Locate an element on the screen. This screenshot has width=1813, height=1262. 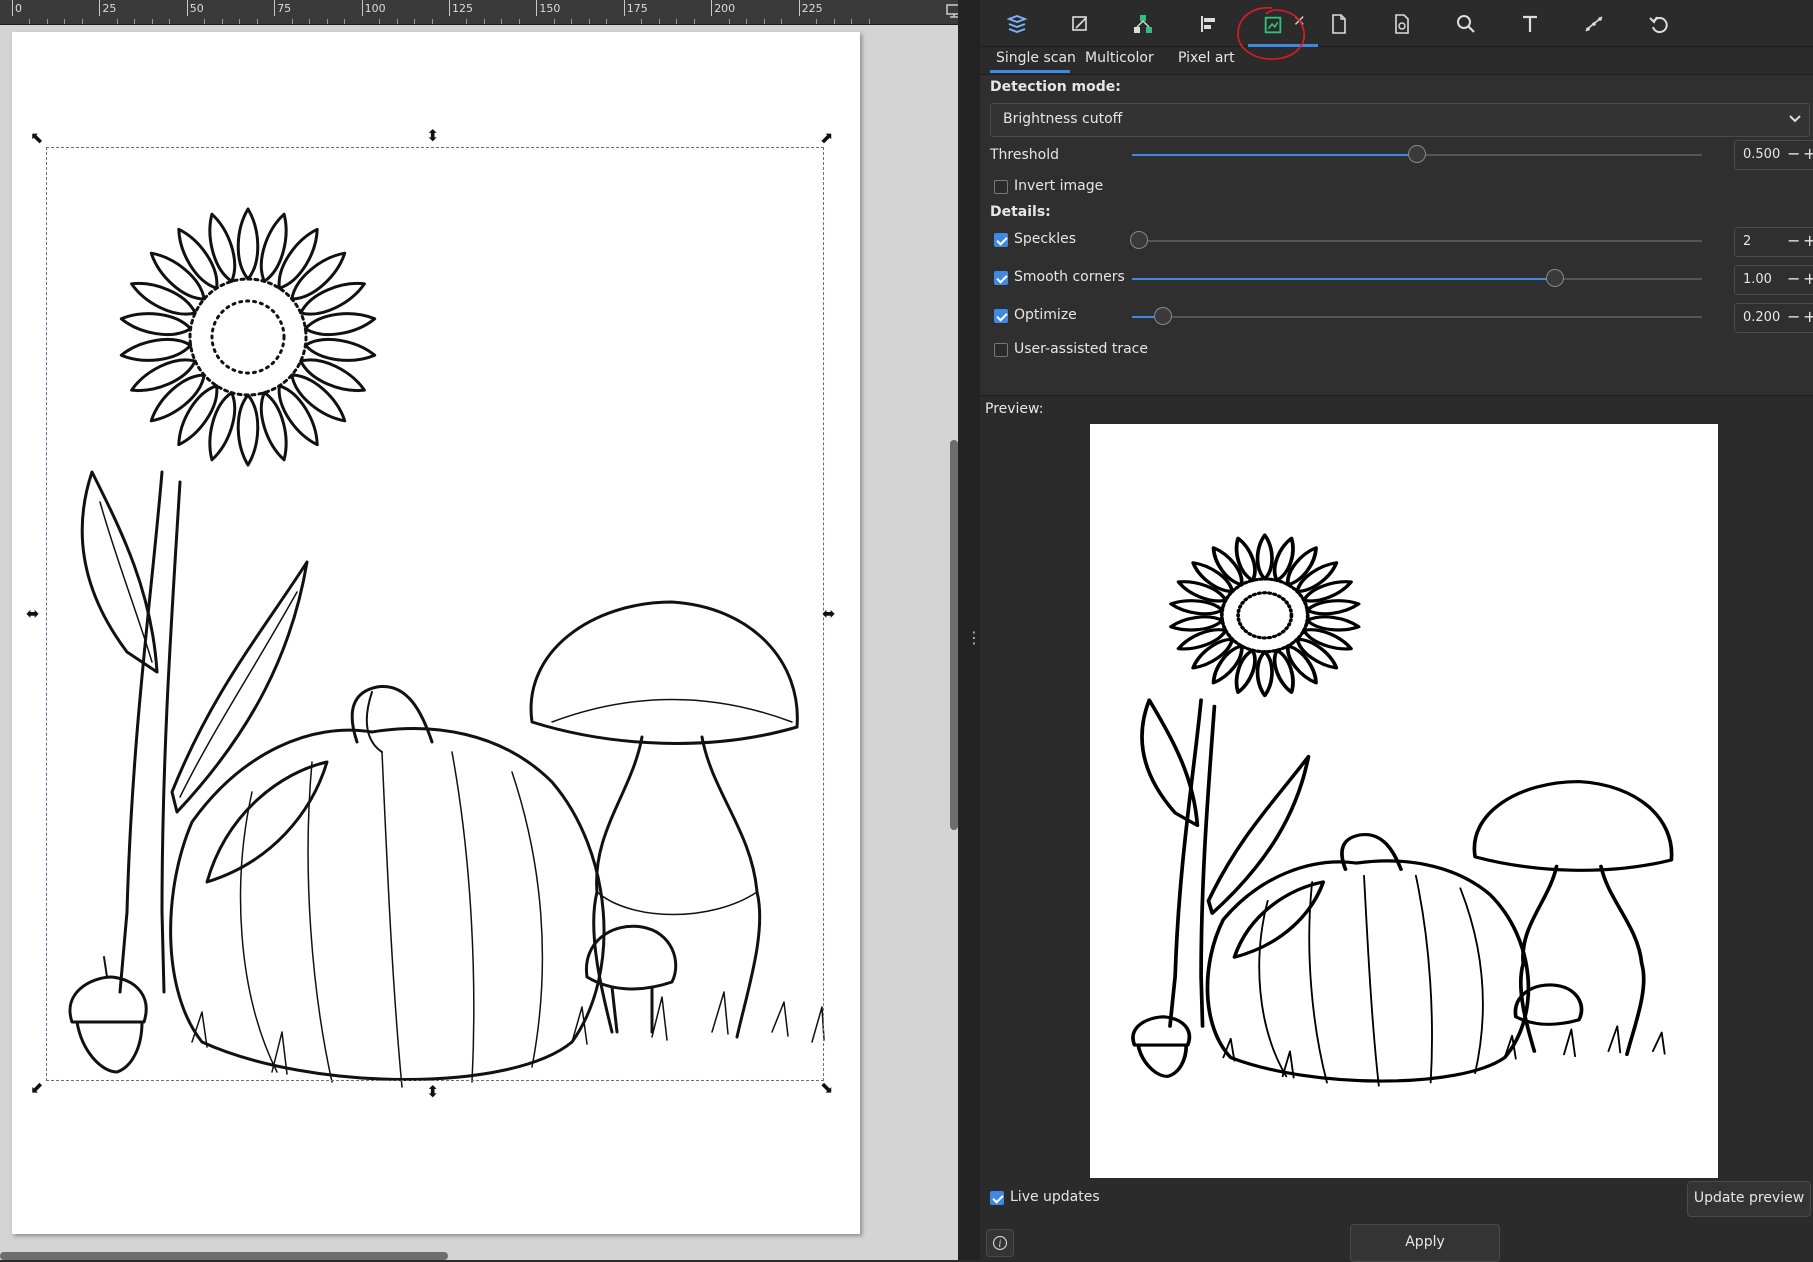
optimize-slider is located at coordinates (1417, 317).